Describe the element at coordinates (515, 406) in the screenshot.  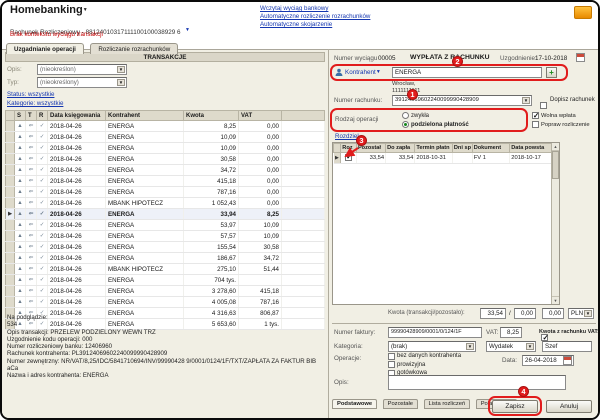
I see `save-button: Zapisz` at that location.